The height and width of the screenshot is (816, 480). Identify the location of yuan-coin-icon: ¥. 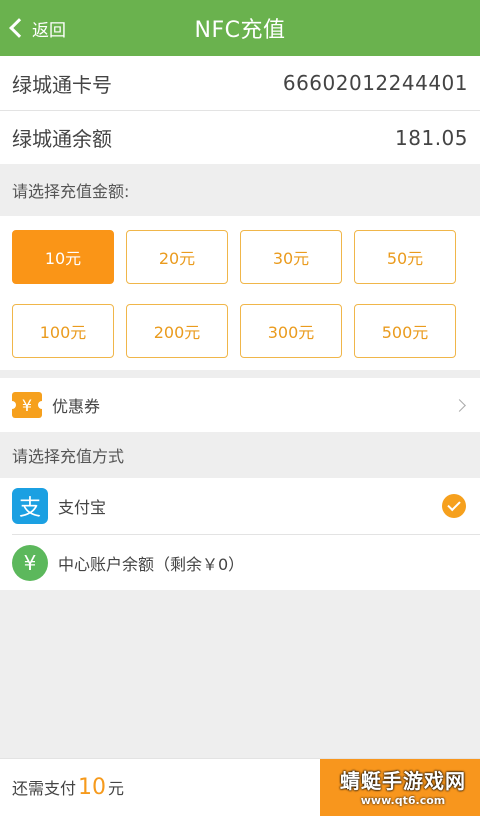
(30, 562).